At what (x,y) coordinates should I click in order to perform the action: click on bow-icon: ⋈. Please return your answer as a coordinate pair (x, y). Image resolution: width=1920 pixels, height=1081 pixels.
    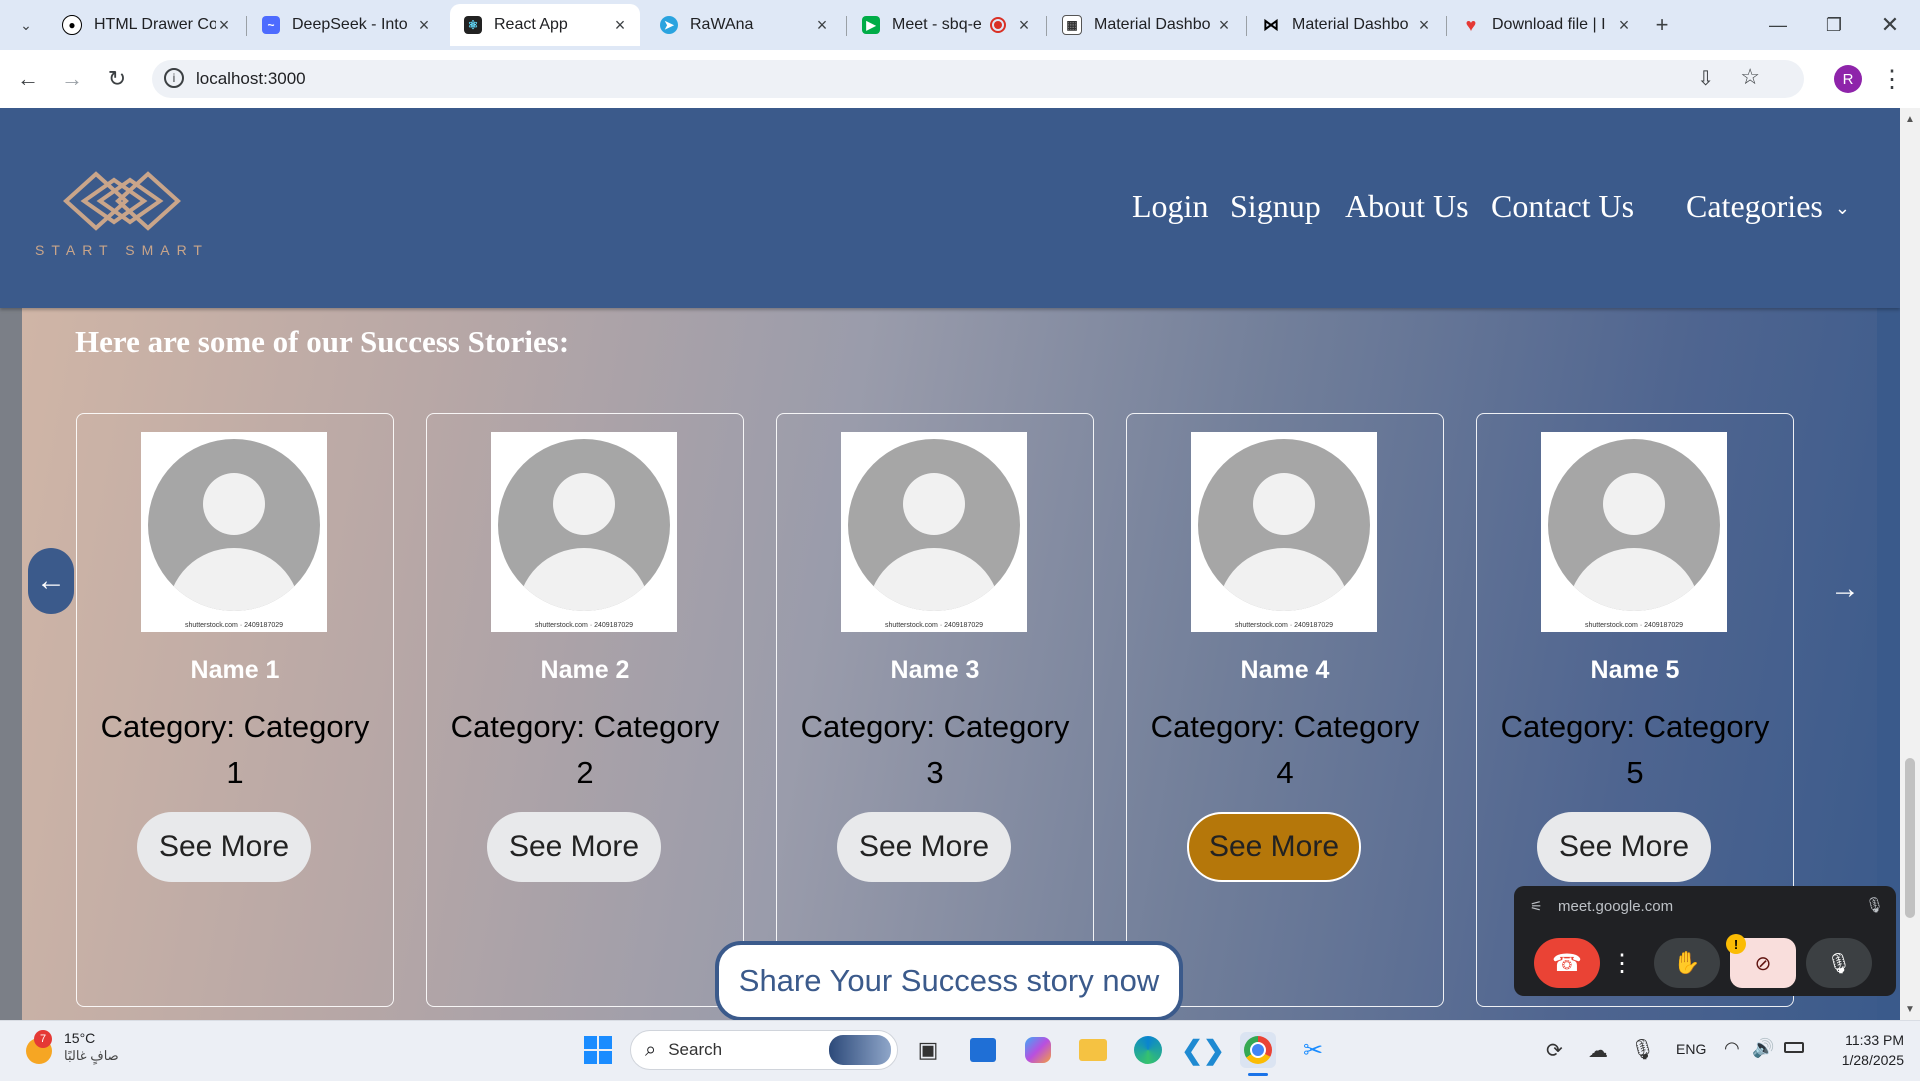
    Looking at the image, I should click on (1271, 25).